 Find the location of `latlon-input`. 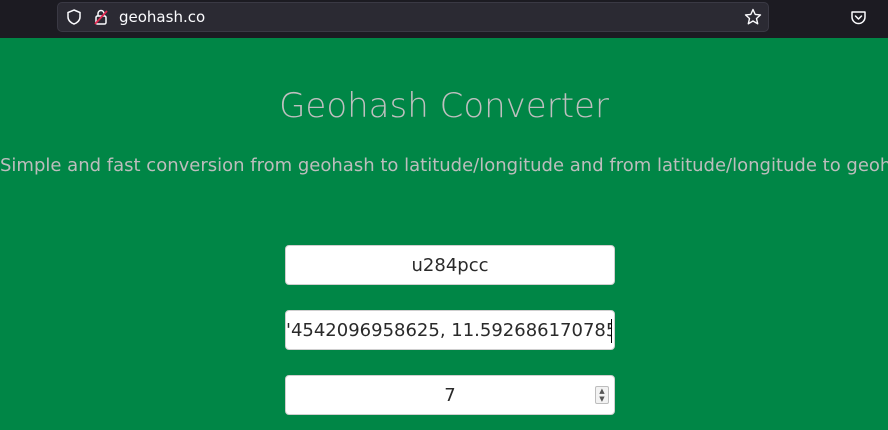

latlon-input is located at coordinates (450, 330).